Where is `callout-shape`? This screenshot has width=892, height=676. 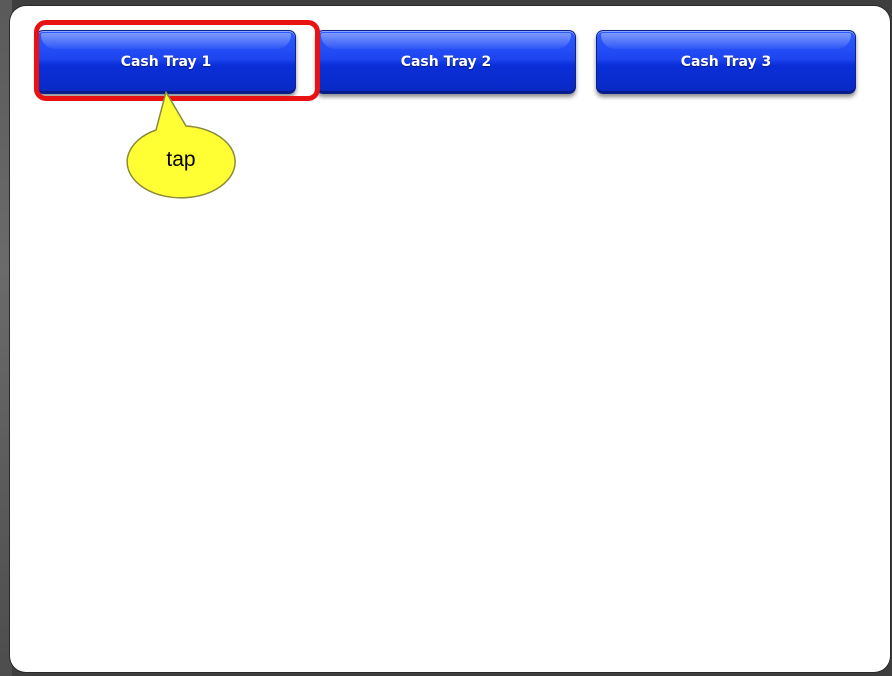
callout-shape is located at coordinates (181, 145).